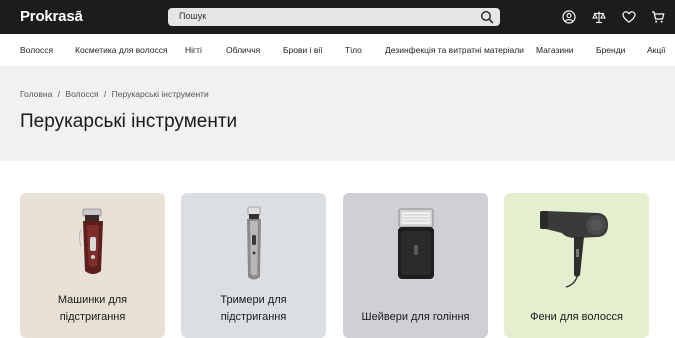  Describe the element at coordinates (193, 50) in the screenshot. I see `nav-item-nails: Нігті` at that location.